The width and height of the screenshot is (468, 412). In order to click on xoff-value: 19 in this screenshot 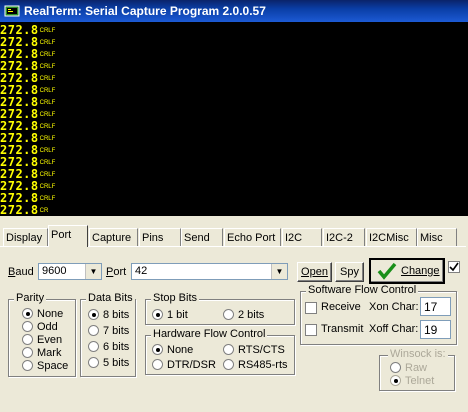, I will do `click(431, 330)`.